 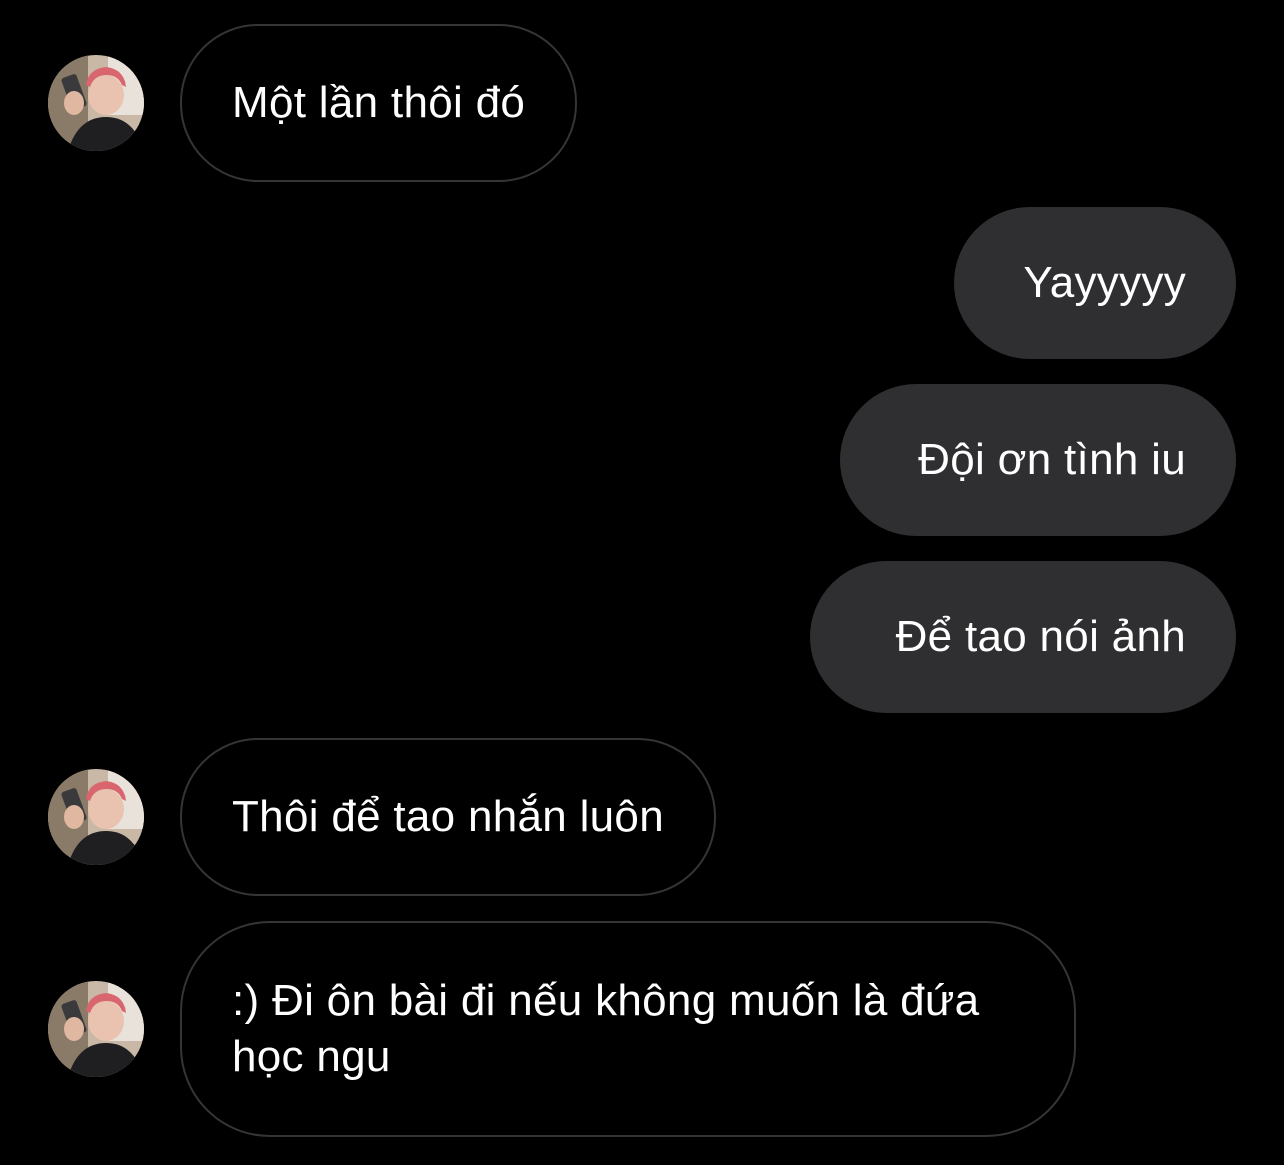 What do you see at coordinates (1040, 636) in the screenshot?
I see `message-text: Để tao nói ảnh` at bounding box center [1040, 636].